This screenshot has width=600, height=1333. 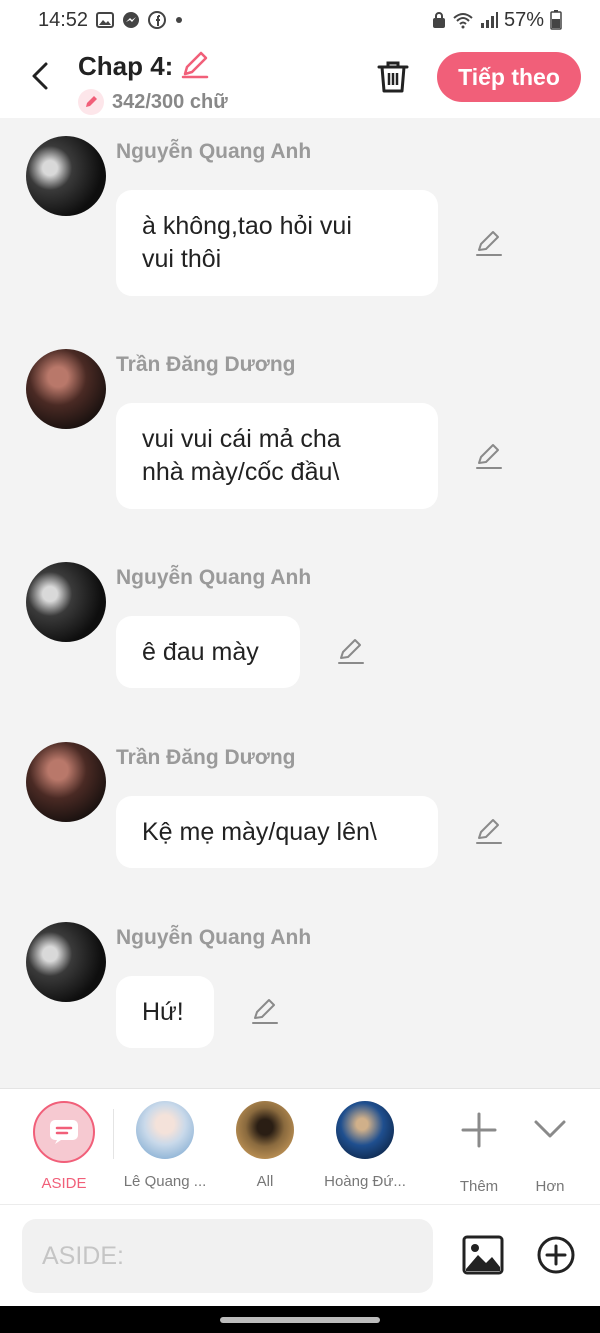 I want to click on message-bubble: à không,tao hỏi vui vui thôi, so click(x=277, y=243).